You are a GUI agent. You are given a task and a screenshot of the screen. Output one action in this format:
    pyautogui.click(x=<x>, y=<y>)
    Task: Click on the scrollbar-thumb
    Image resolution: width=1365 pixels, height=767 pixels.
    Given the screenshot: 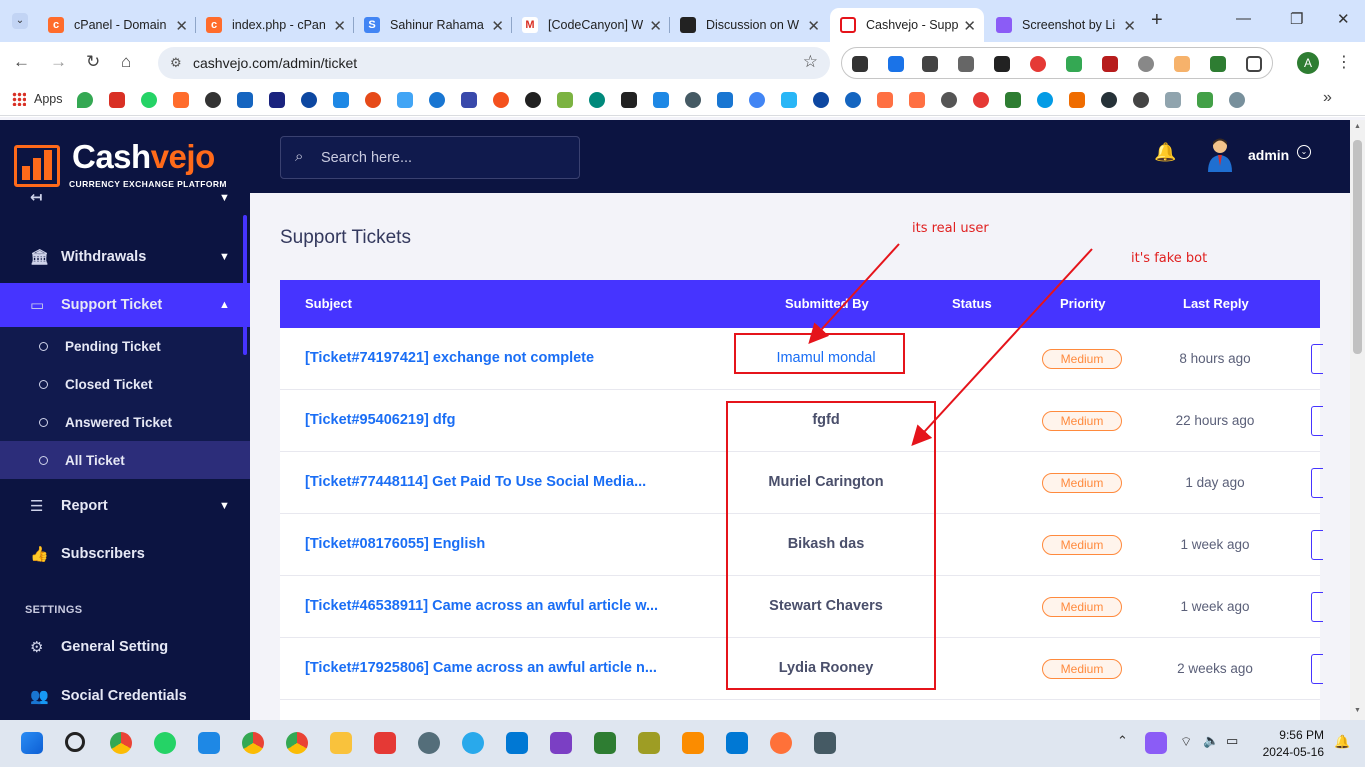 What is the action you would take?
    pyautogui.click(x=1357, y=247)
    